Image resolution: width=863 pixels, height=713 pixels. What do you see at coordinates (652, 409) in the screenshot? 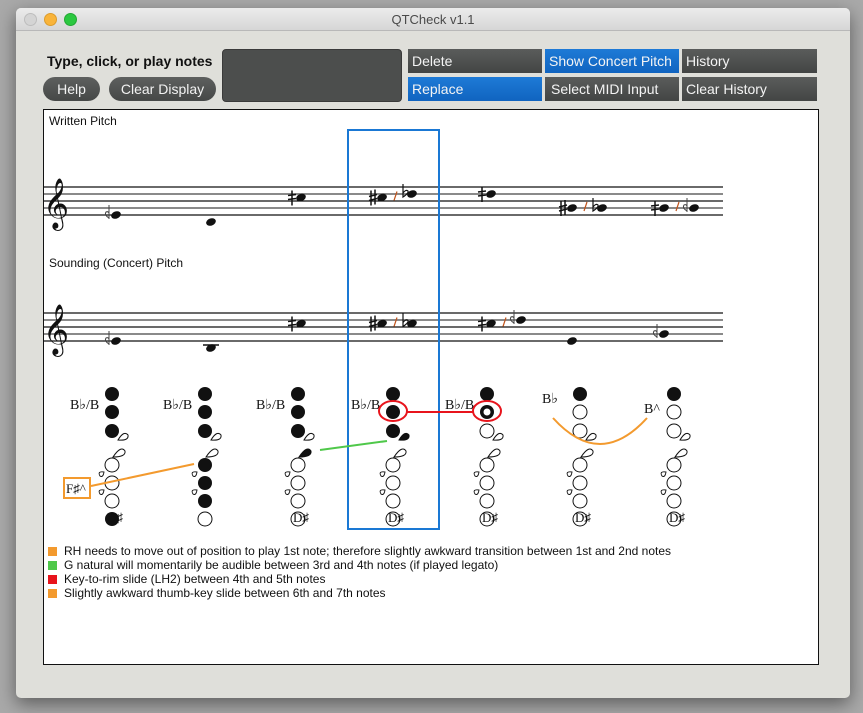
I see `thumb-key-label: B^` at bounding box center [652, 409].